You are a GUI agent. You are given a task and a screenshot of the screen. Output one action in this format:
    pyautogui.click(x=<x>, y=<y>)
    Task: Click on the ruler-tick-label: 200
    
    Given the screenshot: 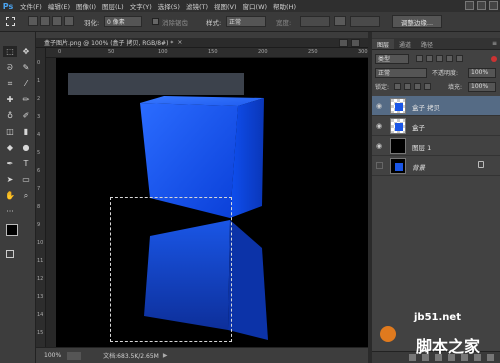 What is the action you would take?
    pyautogui.click(x=263, y=52)
    